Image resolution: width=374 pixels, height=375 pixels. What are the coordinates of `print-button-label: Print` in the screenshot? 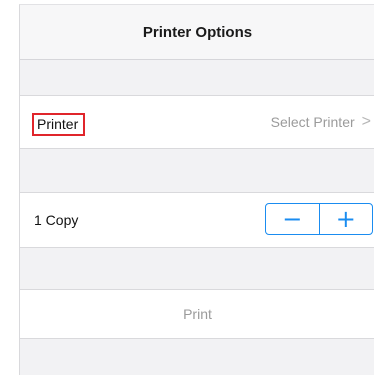 It's located at (197, 314).